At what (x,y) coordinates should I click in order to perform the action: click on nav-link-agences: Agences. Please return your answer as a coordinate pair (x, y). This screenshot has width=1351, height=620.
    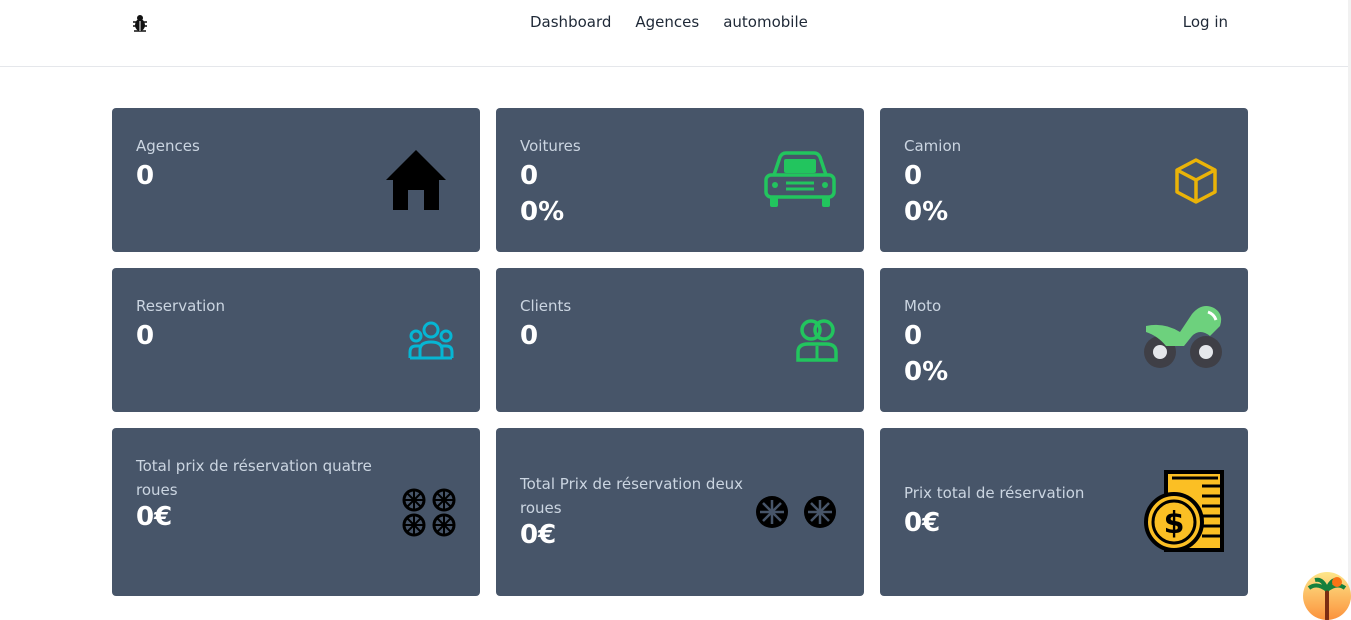
    Looking at the image, I should click on (667, 22).